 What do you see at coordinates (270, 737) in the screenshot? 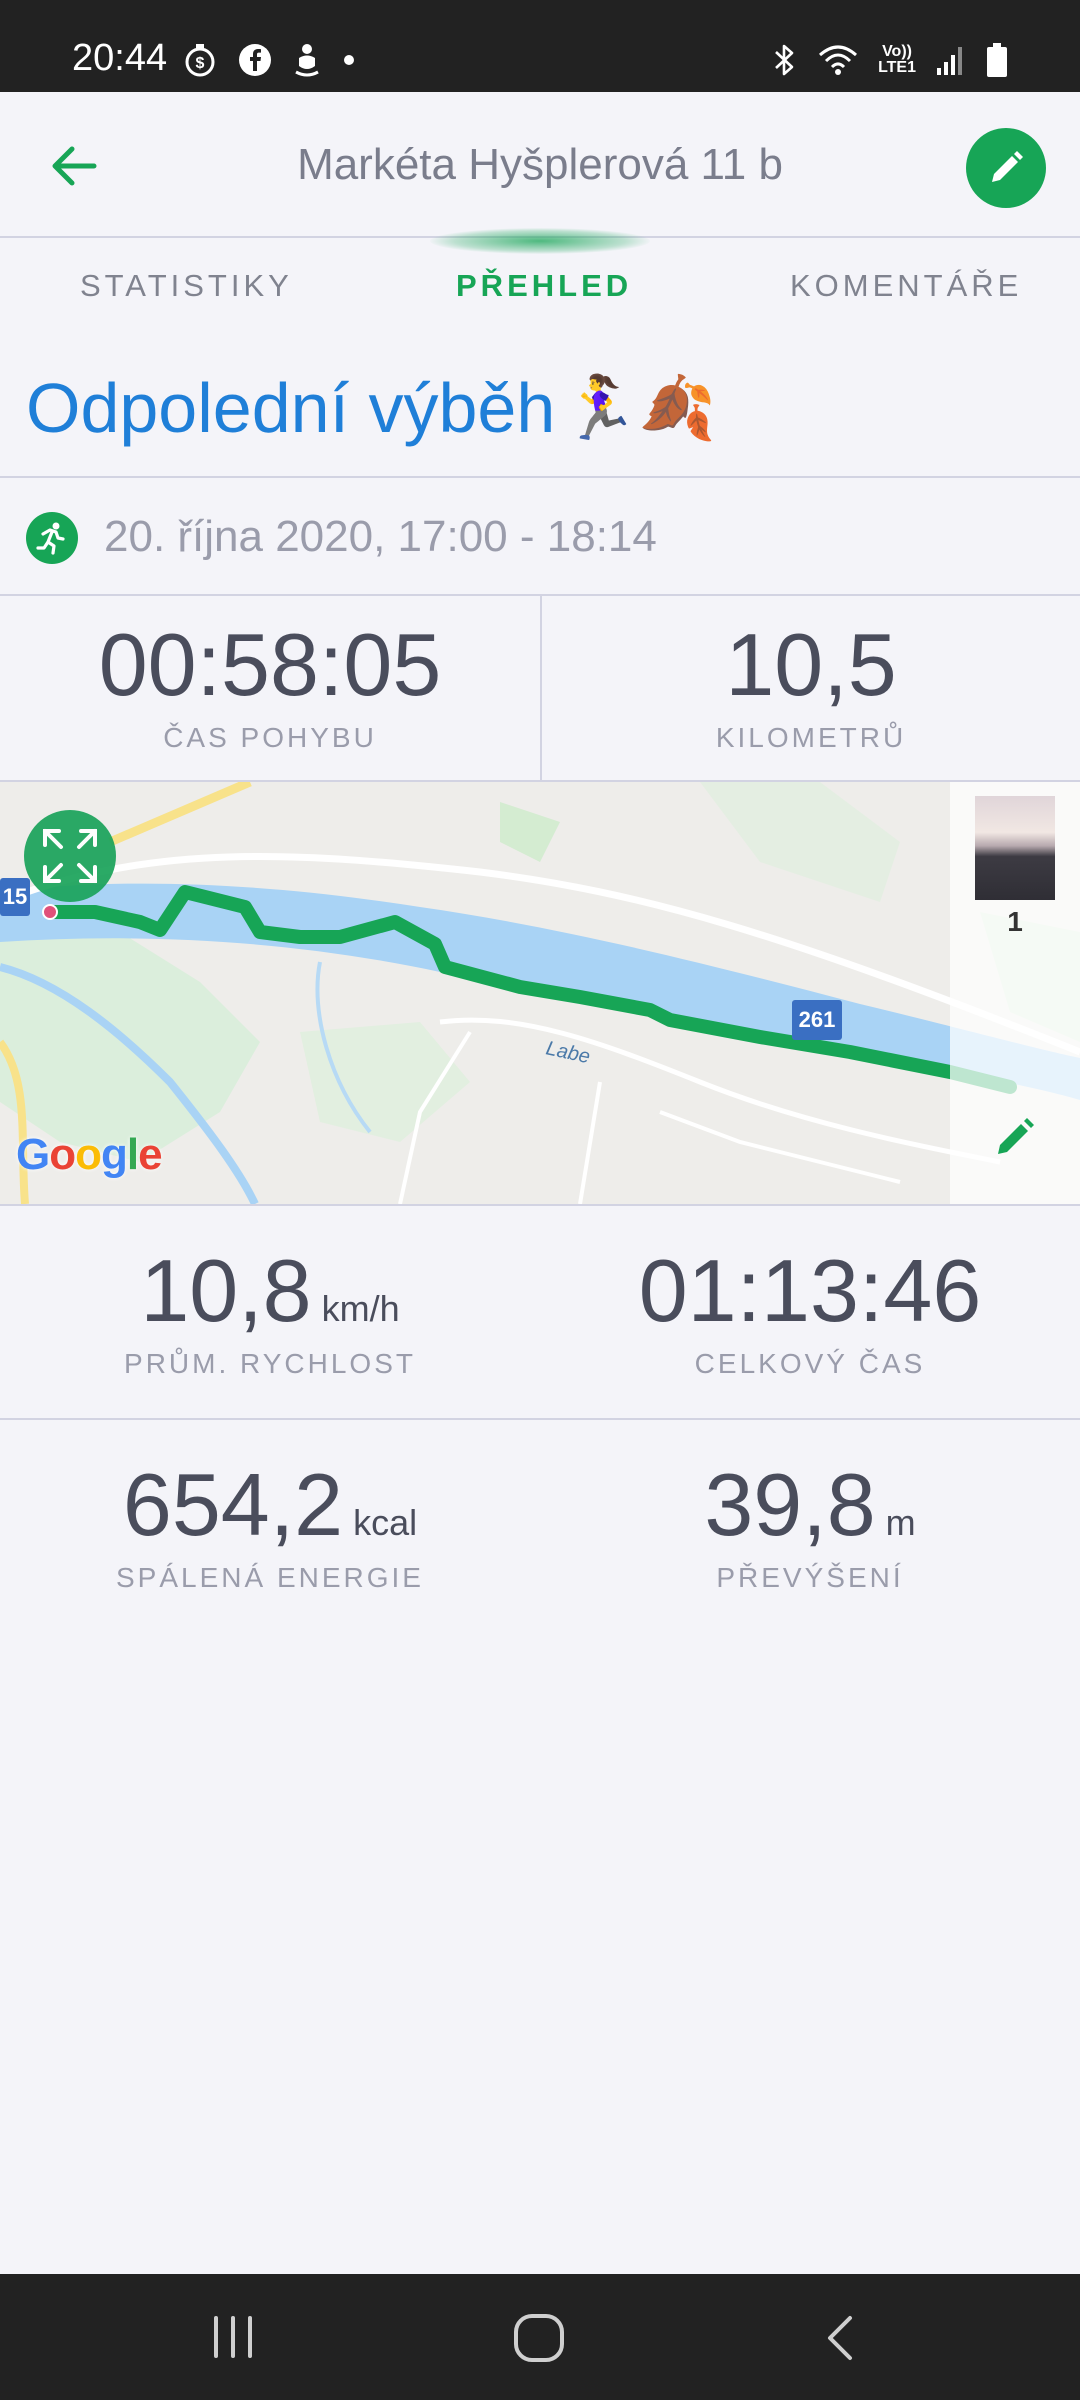
I see `moving-time-label: ČAS POHYBU` at bounding box center [270, 737].